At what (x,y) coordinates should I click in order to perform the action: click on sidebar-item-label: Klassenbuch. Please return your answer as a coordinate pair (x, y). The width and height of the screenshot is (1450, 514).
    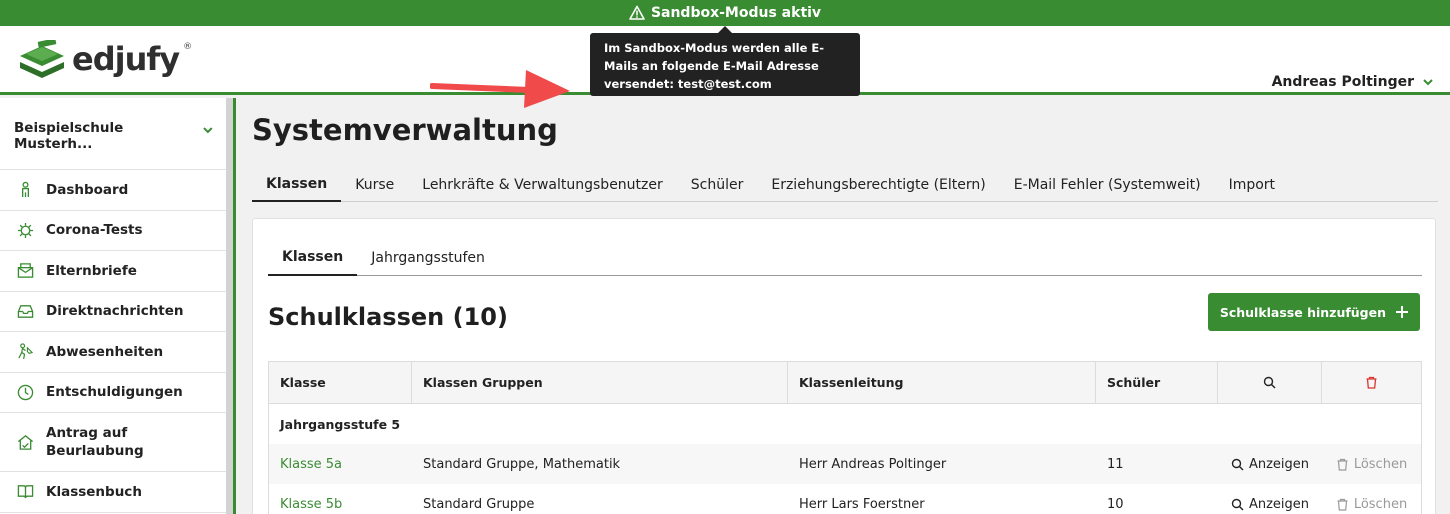
    Looking at the image, I should click on (94, 491).